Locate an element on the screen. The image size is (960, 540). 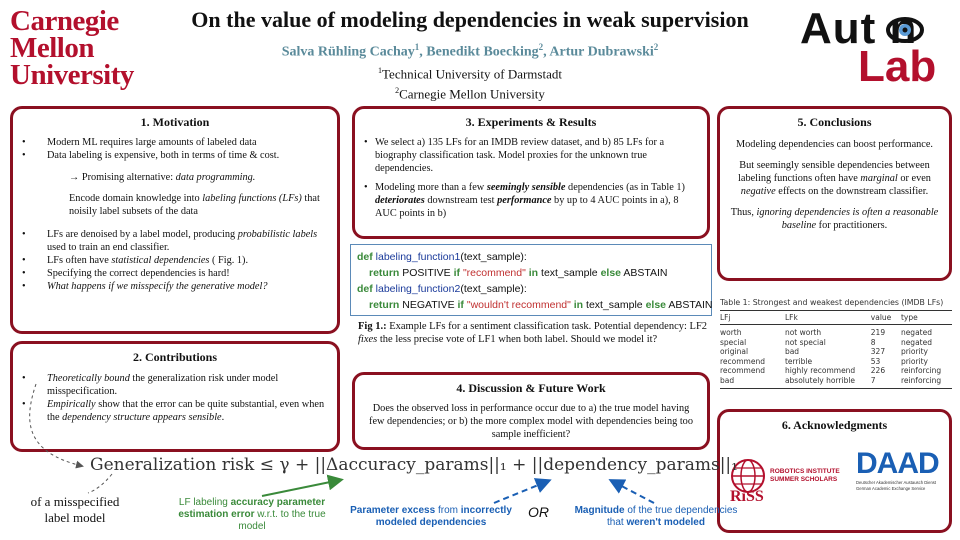
riss-line: ROBOTICS INSTITUTE is located at coordinates (805, 471).